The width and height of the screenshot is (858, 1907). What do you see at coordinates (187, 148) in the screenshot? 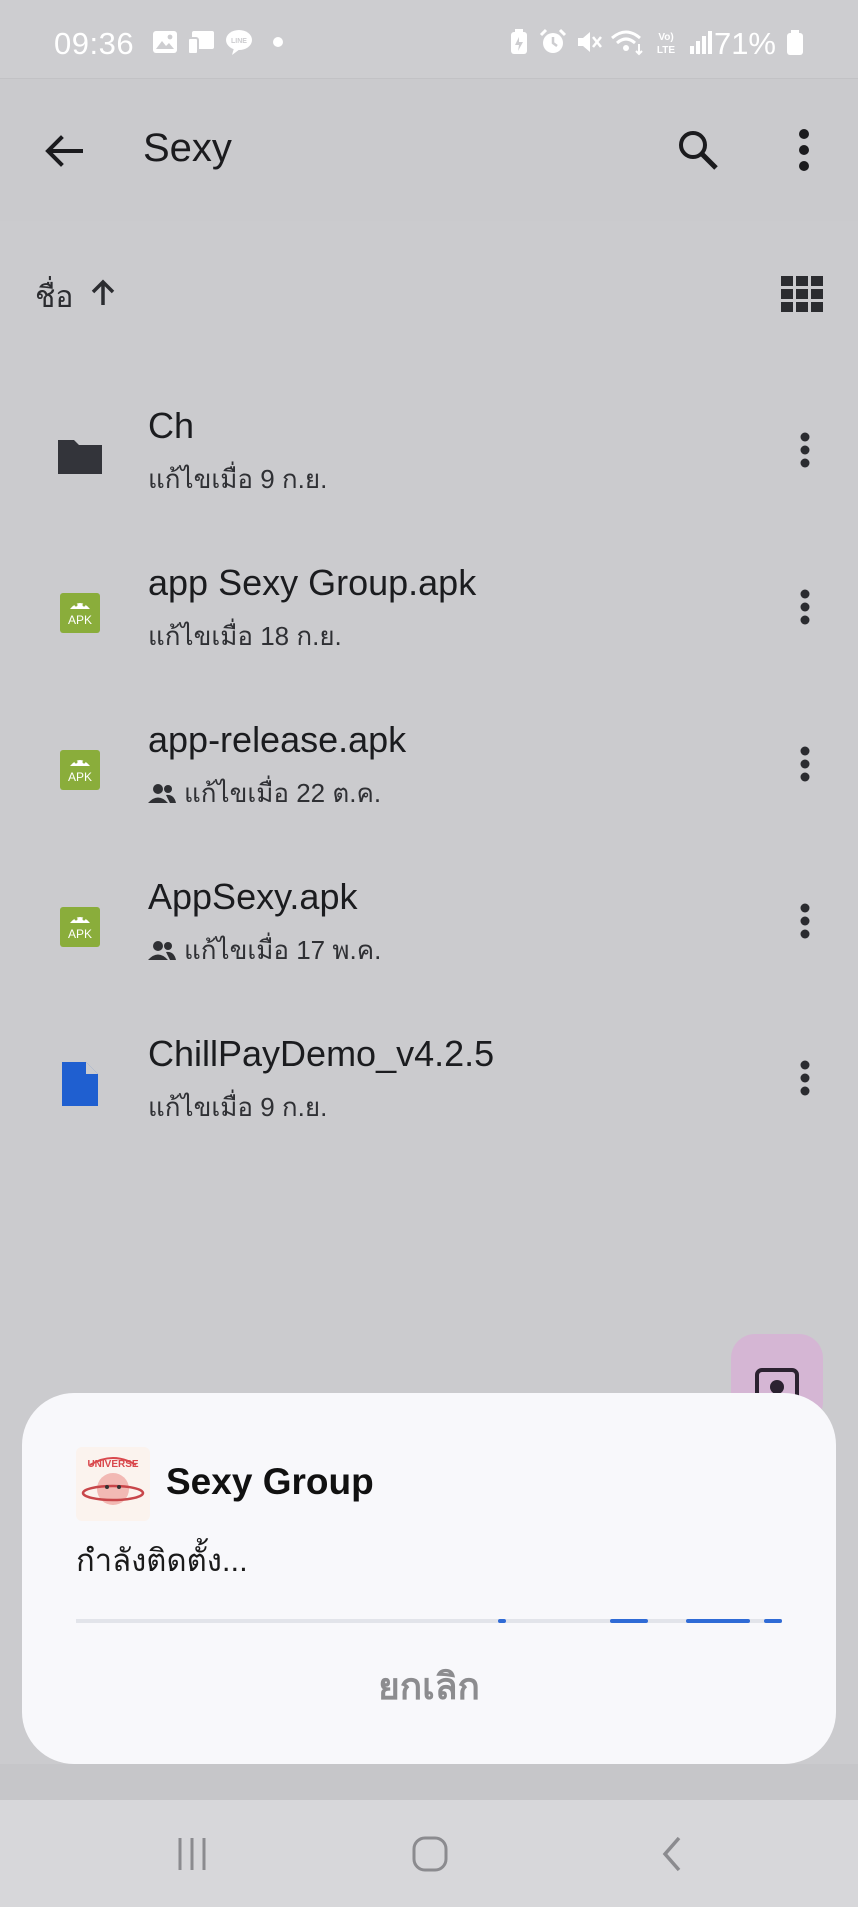
I see `page-title: Sexy` at bounding box center [187, 148].